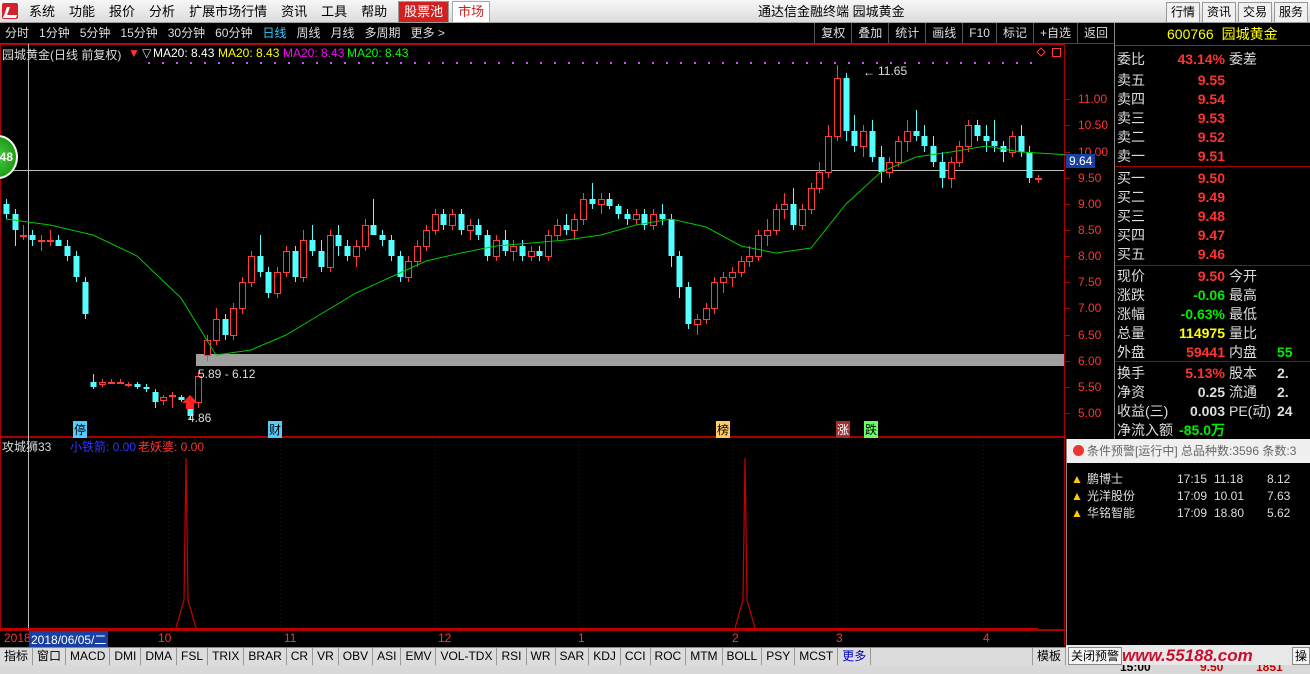 This screenshot has height=674, width=1310. Describe the element at coordinates (50, 656) in the screenshot. I see `indicator-tab: 窗口` at that location.